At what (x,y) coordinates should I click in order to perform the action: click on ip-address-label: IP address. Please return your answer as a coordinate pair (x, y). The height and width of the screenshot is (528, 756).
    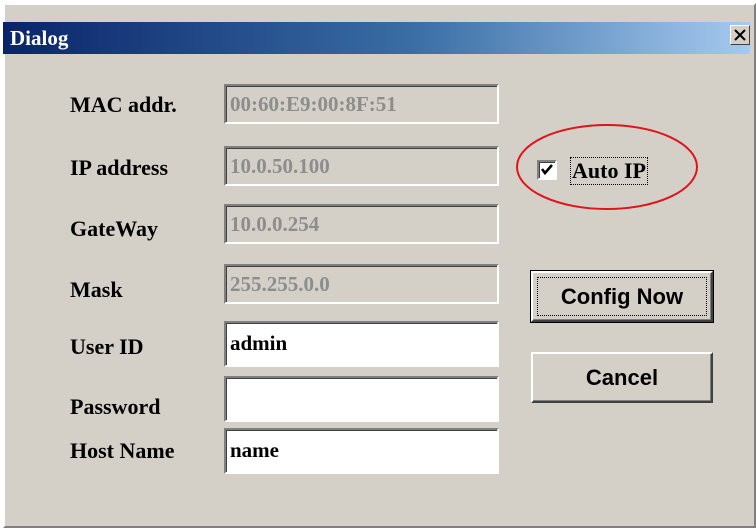
    Looking at the image, I should click on (119, 167).